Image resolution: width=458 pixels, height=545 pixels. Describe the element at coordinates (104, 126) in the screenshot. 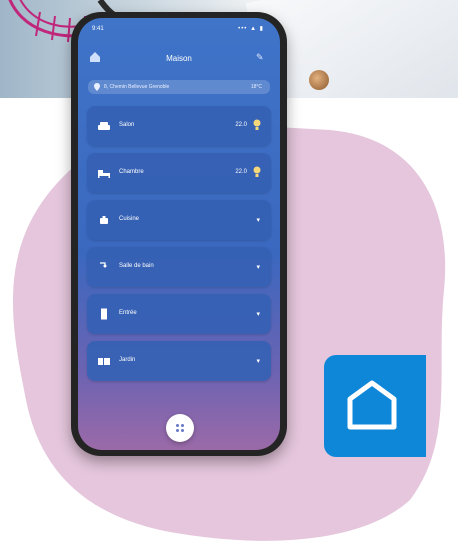

I see `sofa-icon` at that location.